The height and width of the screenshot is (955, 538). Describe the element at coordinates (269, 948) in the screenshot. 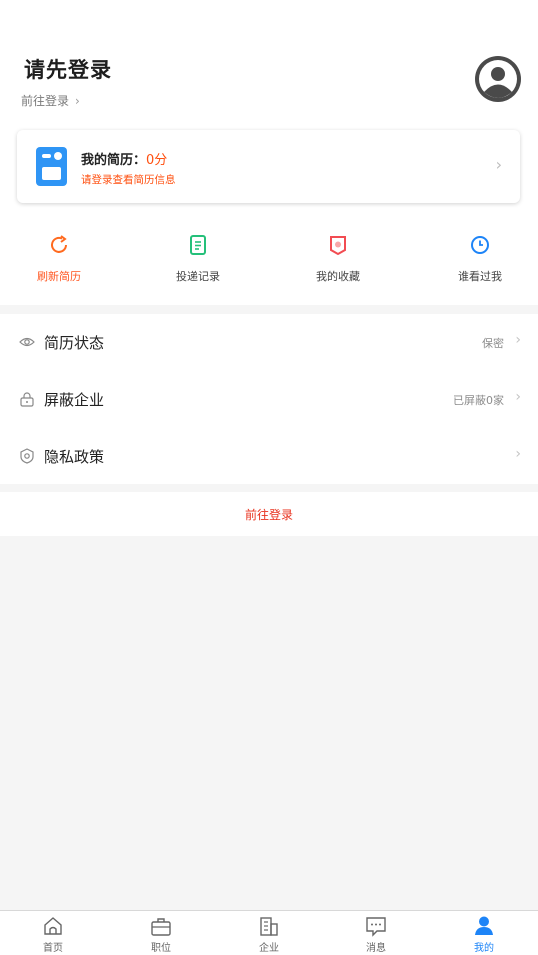

I see `tab-label: 企业` at that location.